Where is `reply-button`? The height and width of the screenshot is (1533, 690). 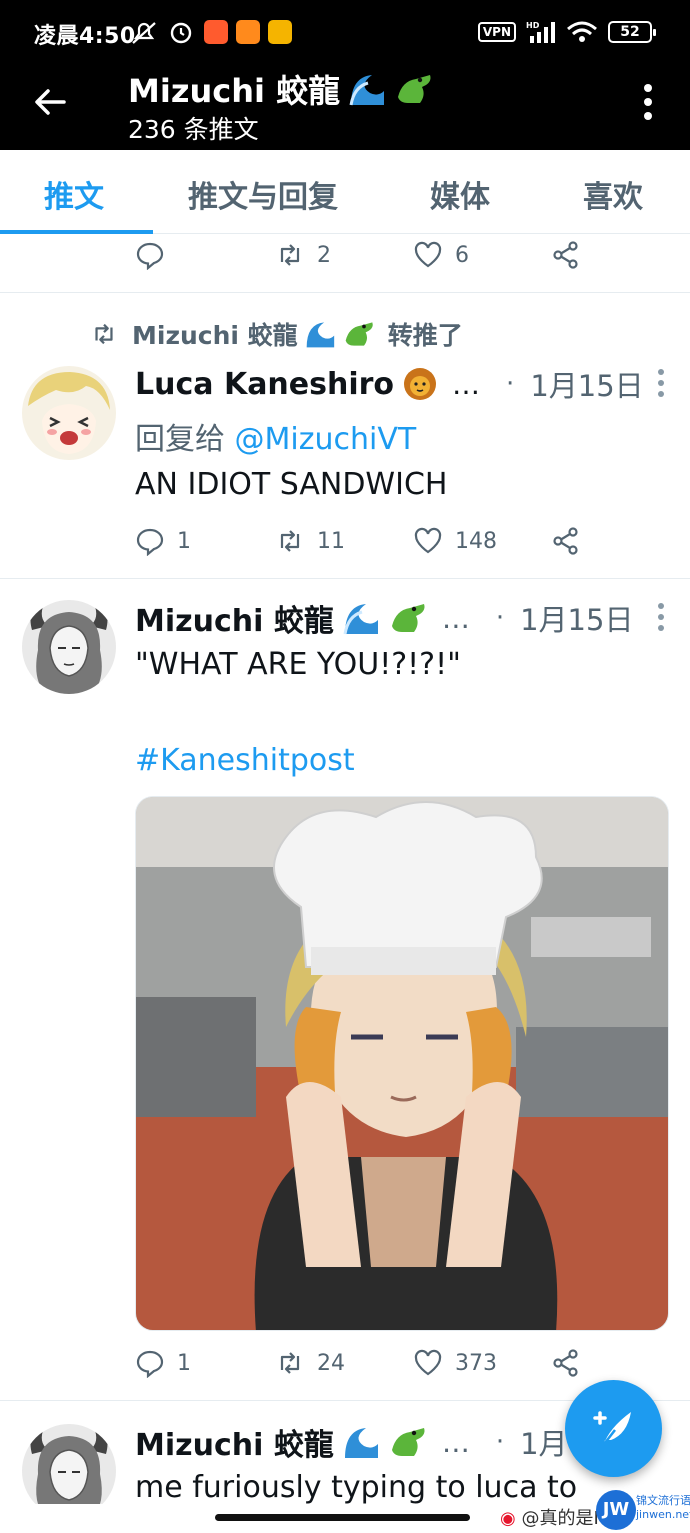 reply-button is located at coordinates (150, 255).